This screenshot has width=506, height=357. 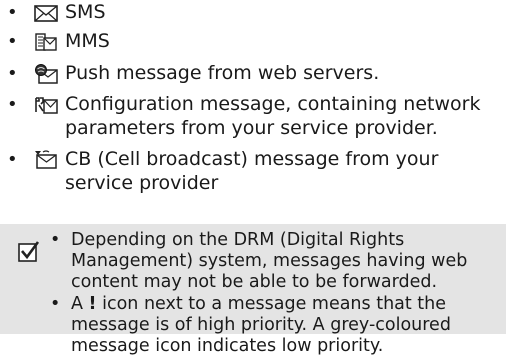 What do you see at coordinates (227, 346) in the screenshot?
I see `note-text: message icon indicates low priority.` at bounding box center [227, 346].